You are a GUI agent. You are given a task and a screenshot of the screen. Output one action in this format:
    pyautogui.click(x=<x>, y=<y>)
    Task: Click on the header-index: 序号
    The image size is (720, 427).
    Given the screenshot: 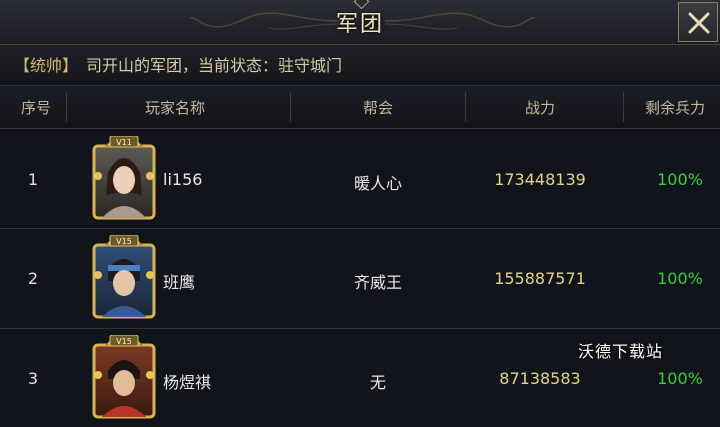 What is the action you would take?
    pyautogui.click(x=35, y=108)
    